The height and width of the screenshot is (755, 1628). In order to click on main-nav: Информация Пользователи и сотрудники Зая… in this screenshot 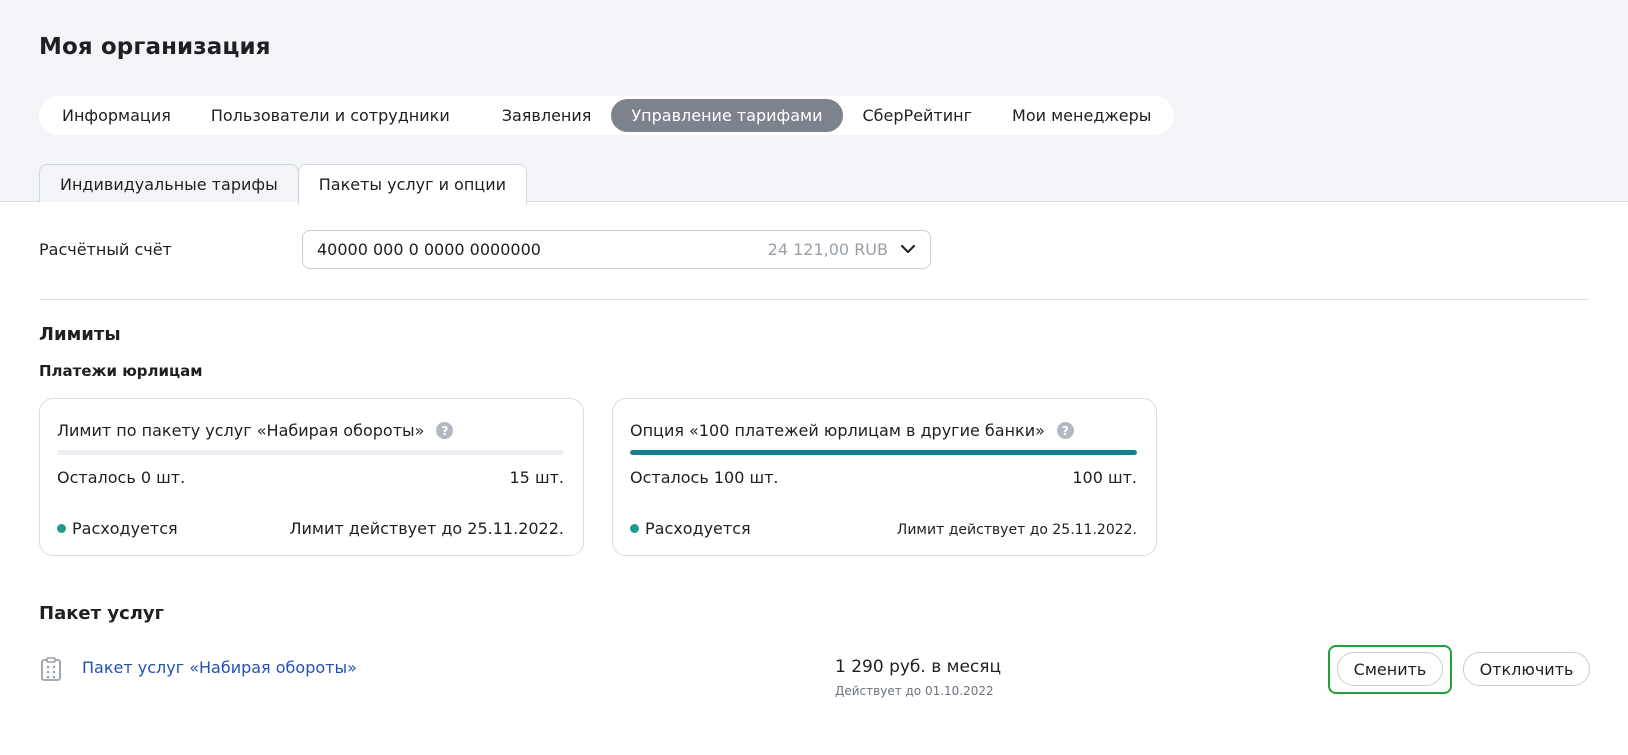, I will do `click(607, 115)`.